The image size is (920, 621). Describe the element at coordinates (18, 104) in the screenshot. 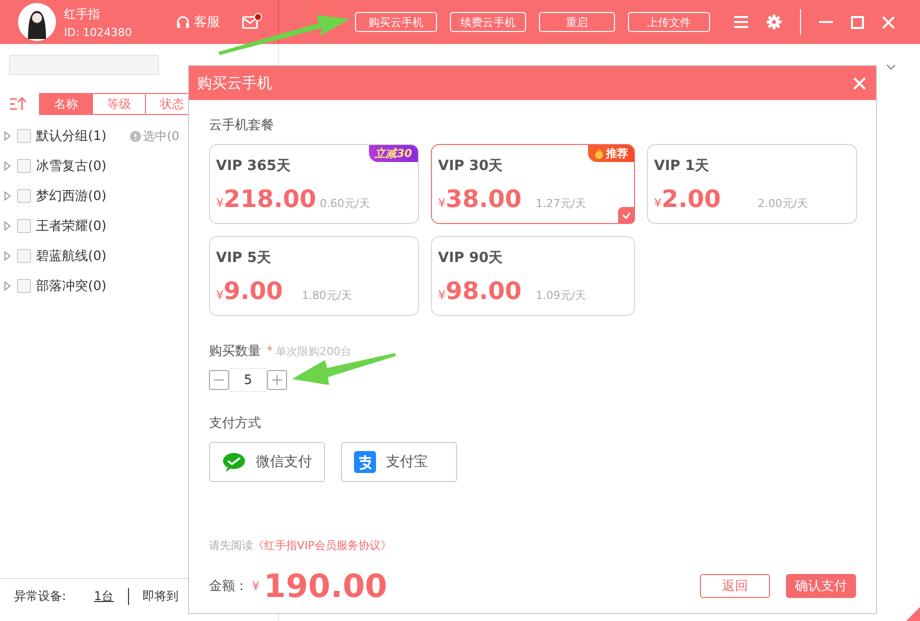

I see `sort-icon` at that location.